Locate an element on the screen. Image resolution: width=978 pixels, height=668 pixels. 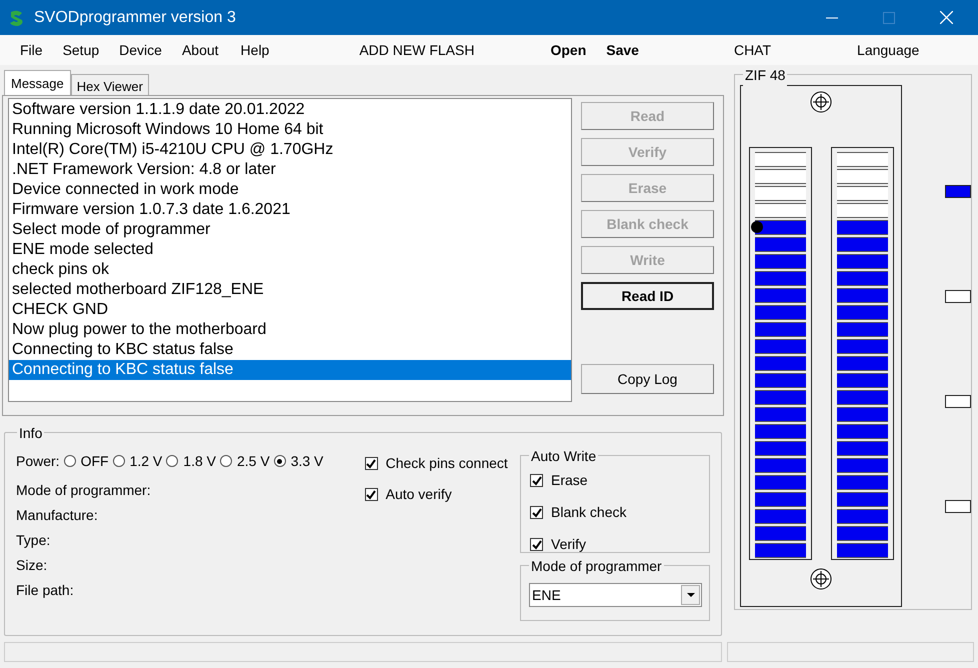
log-line: Now plug power to the motherboard is located at coordinates (290, 330).